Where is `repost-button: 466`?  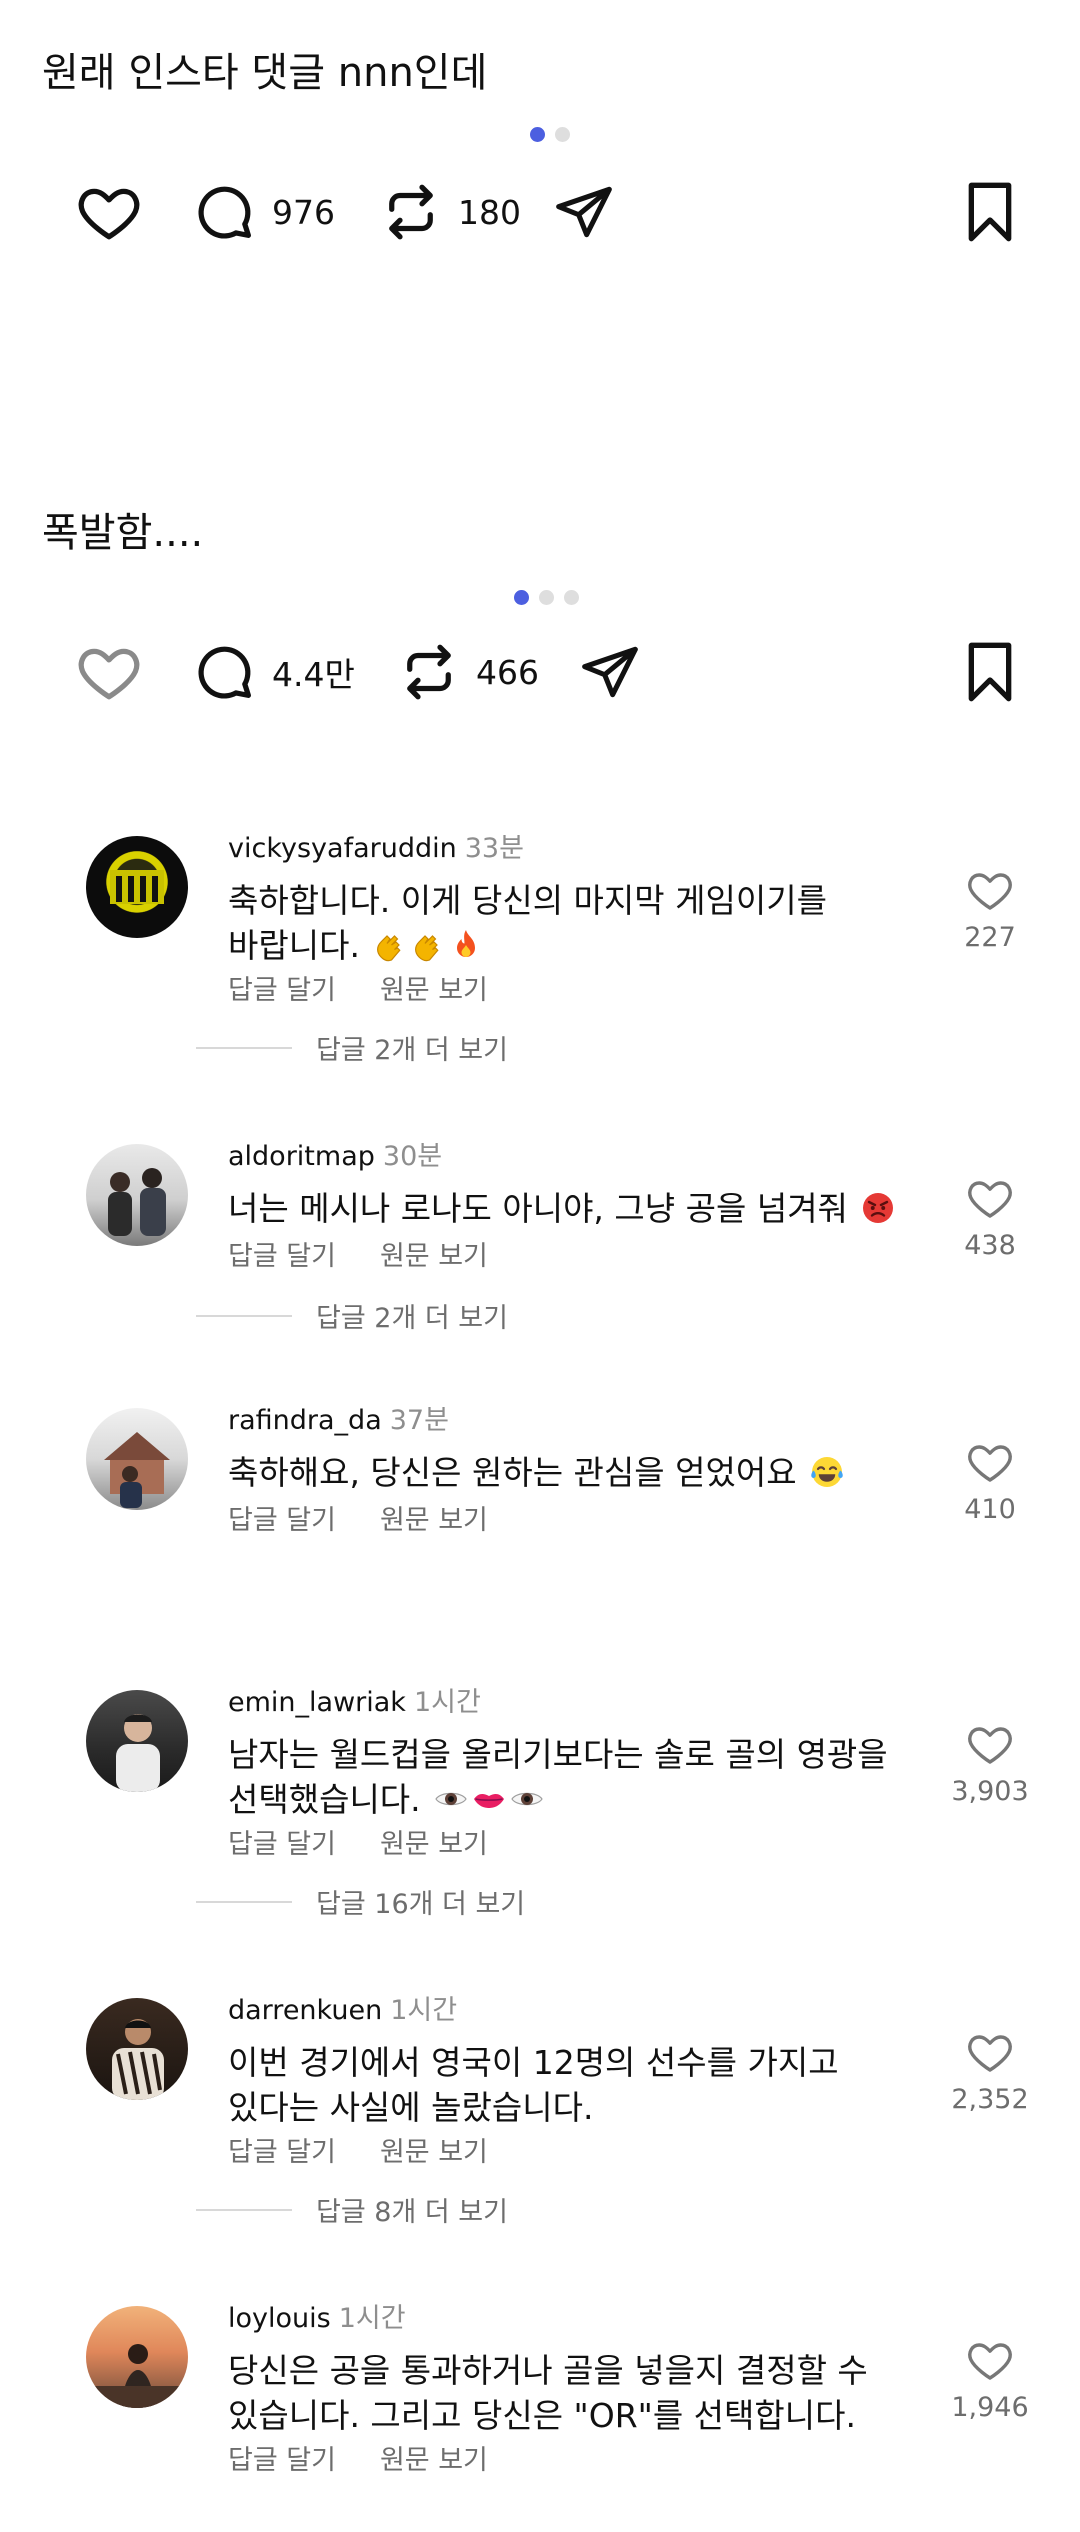
repost-button: 466 is located at coordinates (467, 672).